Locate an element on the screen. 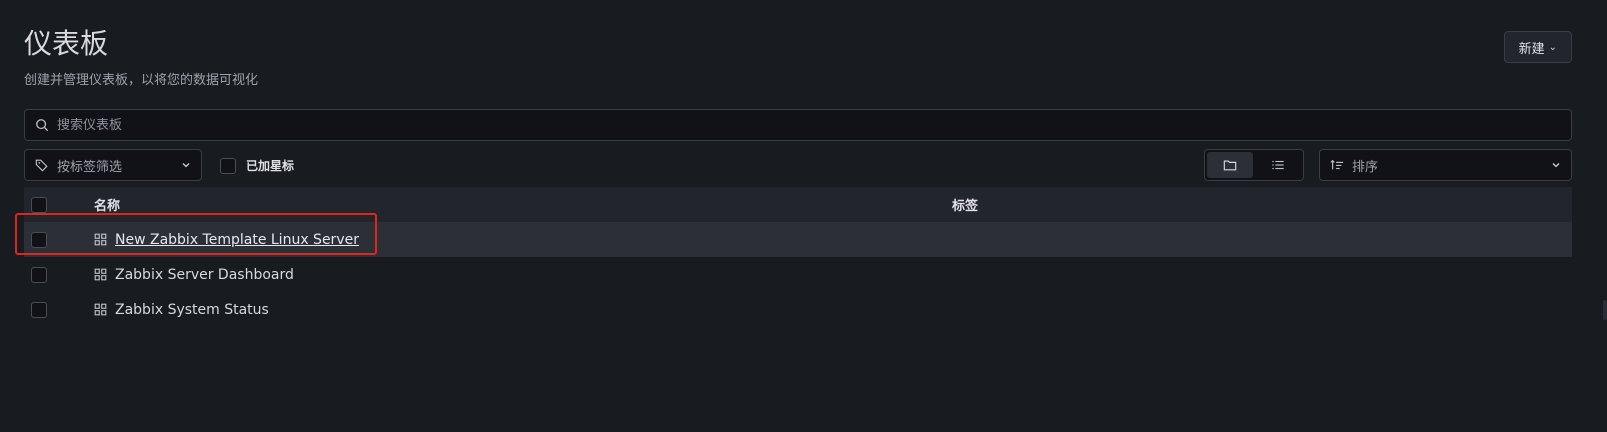 This screenshot has height=432, width=1607. folder-view-button is located at coordinates (1230, 165).